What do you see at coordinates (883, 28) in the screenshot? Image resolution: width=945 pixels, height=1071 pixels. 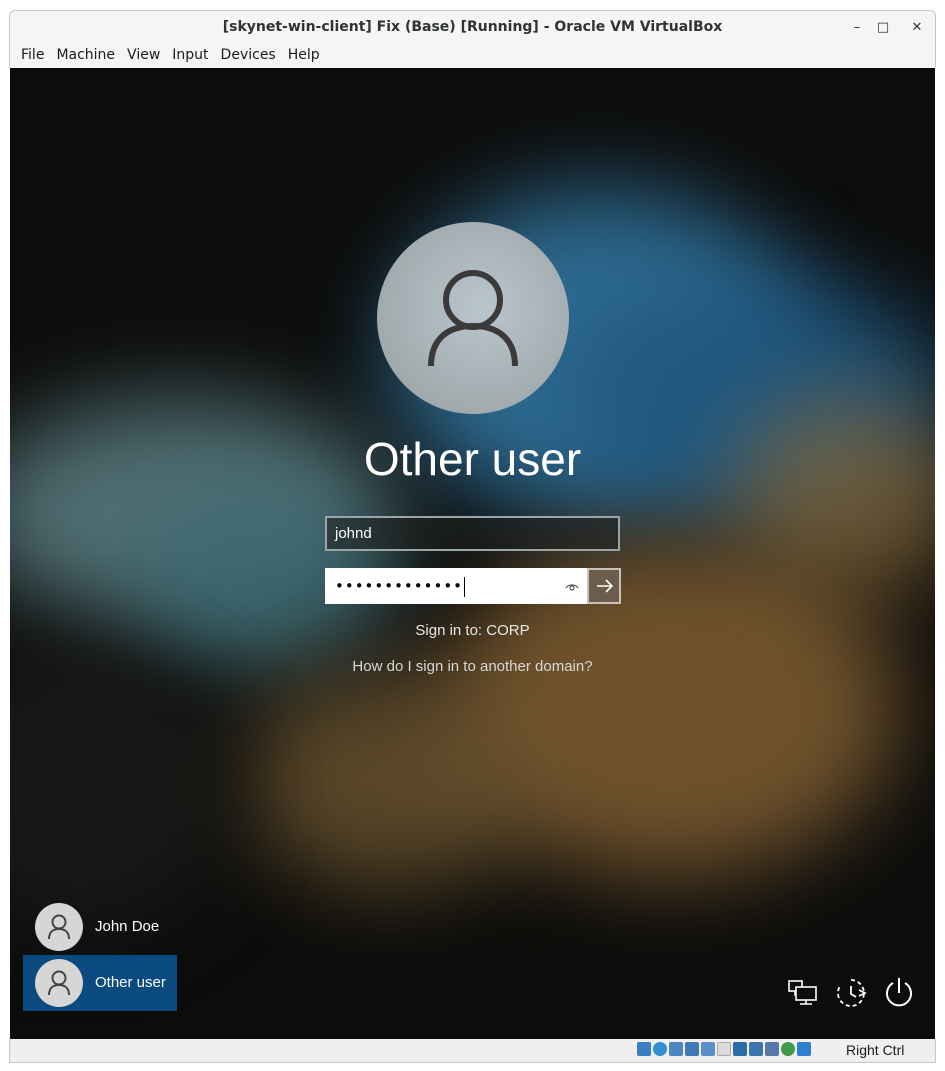 I see `maximize-button: □` at bounding box center [883, 28].